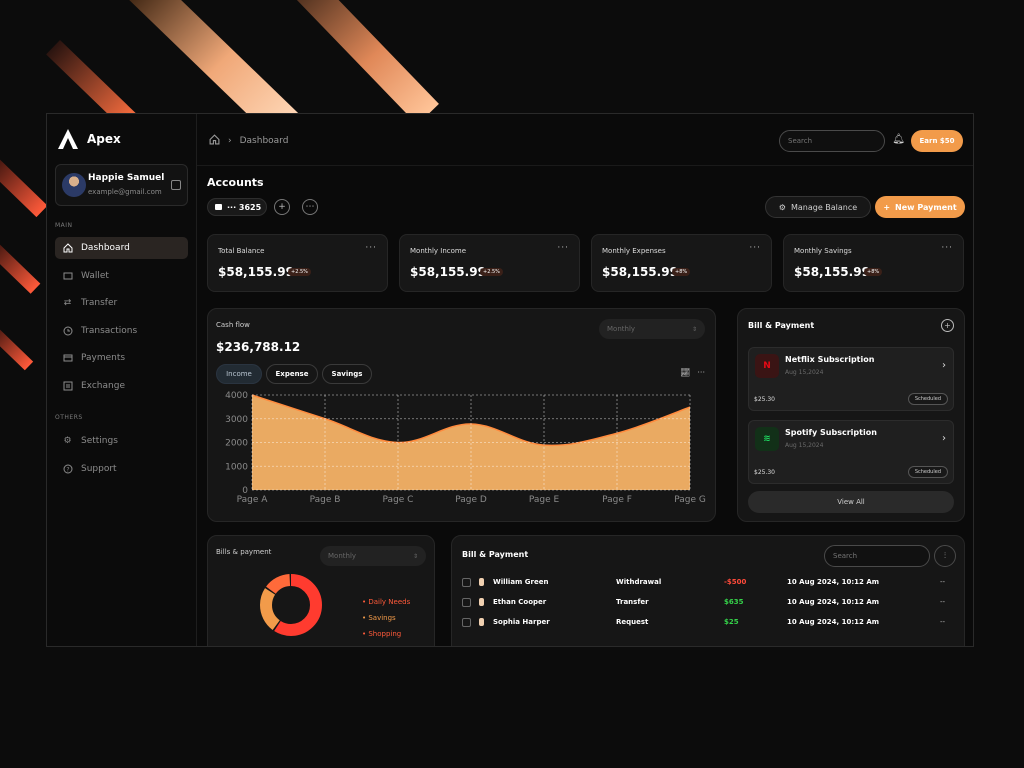  I want to click on sidebar-item-exchange: Exchange, so click(121, 386).